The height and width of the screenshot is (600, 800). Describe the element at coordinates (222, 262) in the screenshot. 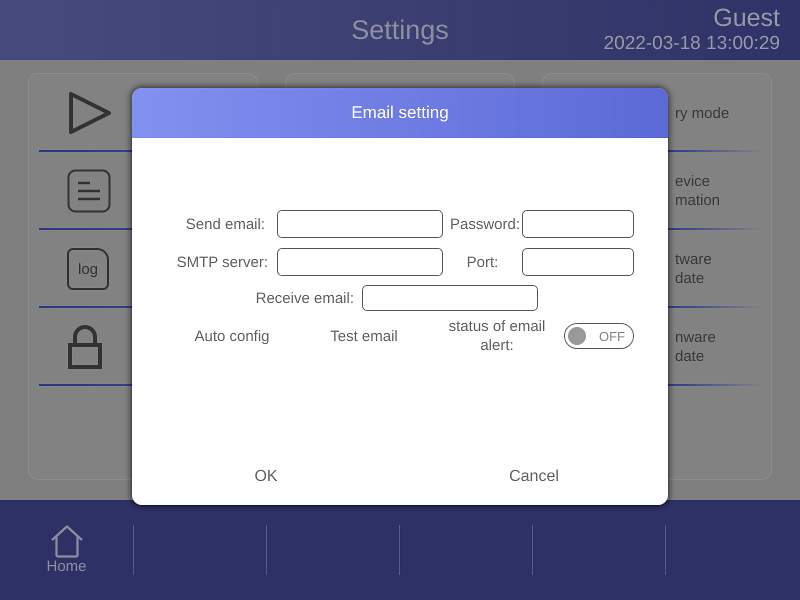

I see `field-label: SMTP server:` at that location.